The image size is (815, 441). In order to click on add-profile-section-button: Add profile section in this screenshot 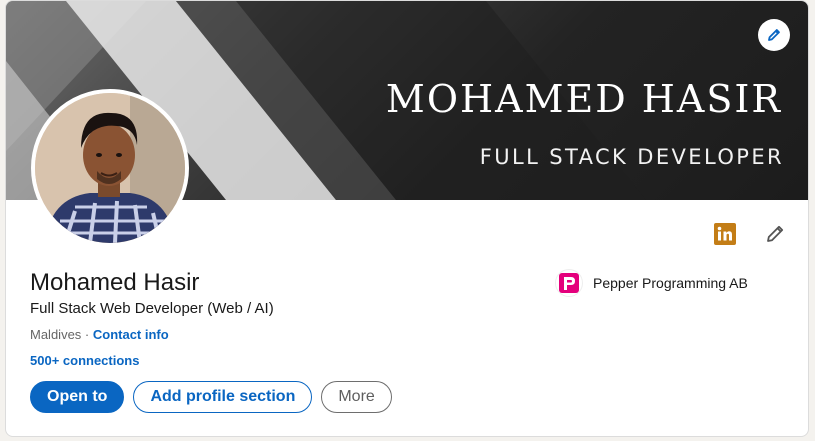, I will do `click(223, 397)`.